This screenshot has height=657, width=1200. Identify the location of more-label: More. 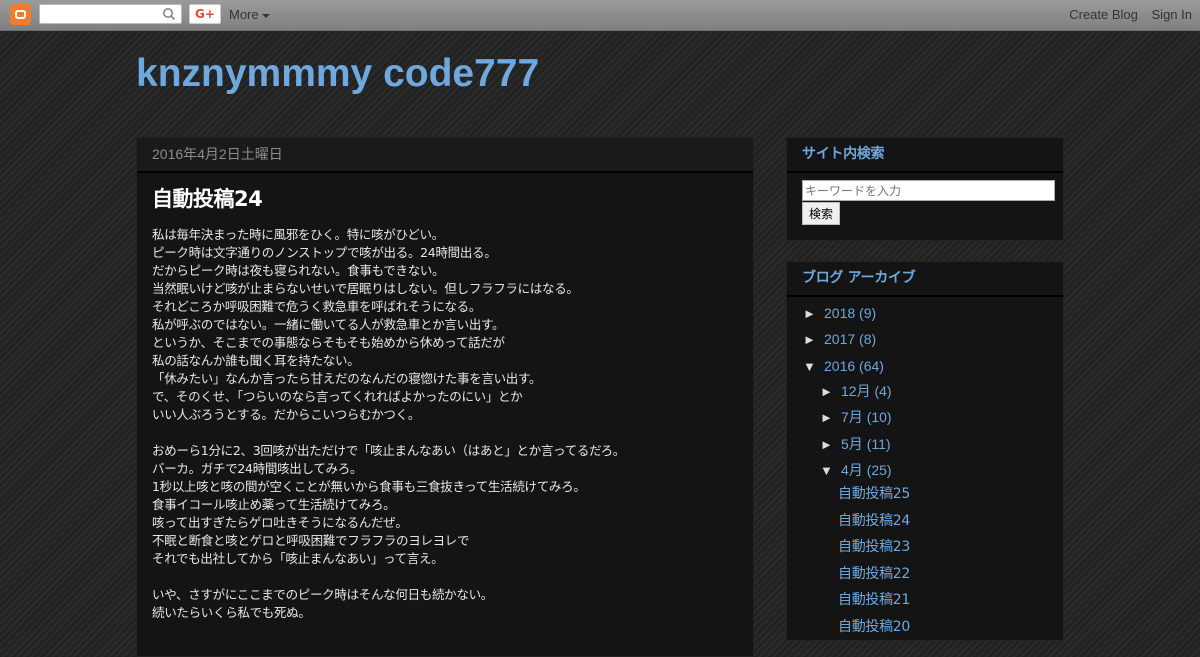
(244, 14).